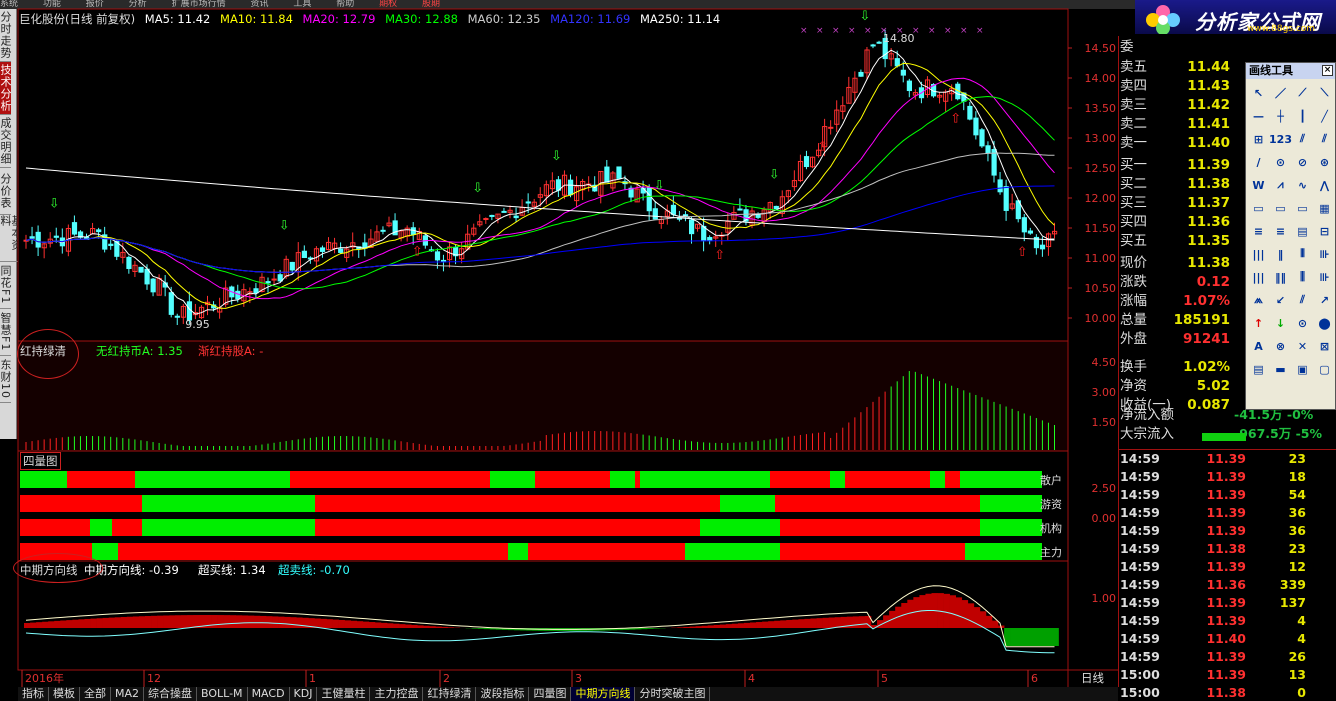 The width and height of the screenshot is (1336, 701). Describe the element at coordinates (1258, 346) in the screenshot. I see `drawing-tool-icon: A` at that location.